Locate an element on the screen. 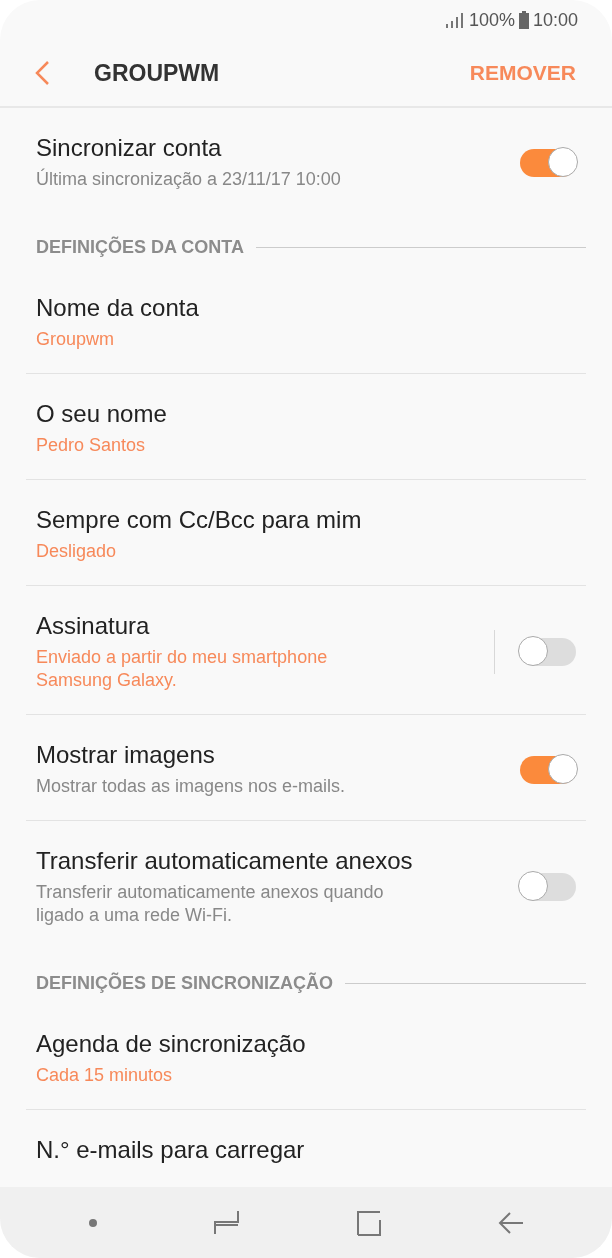 The image size is (612, 1258). setting-title: Mostrar imagens is located at coordinates (278, 755).